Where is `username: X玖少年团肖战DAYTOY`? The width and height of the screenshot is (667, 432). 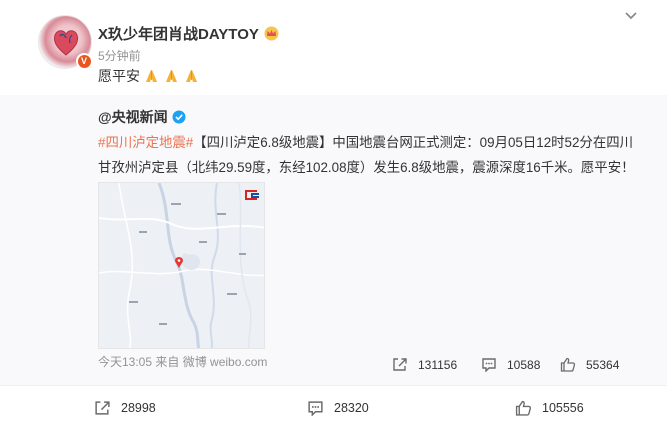 username: X玖少年团肖战DAYTOY is located at coordinates (189, 33).